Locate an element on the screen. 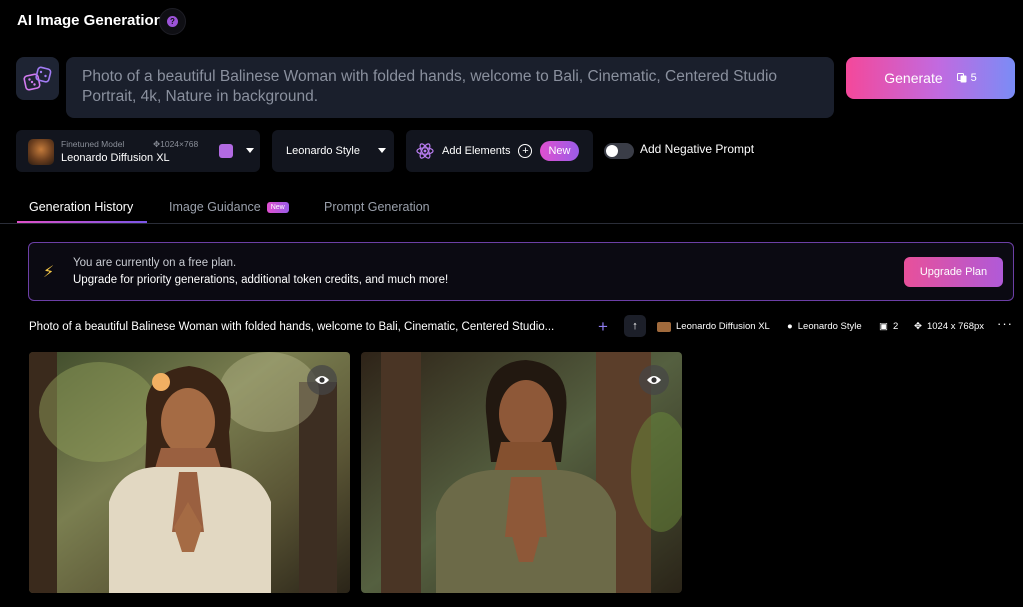 The width and height of the screenshot is (1023, 607). reuse-prompt-plus-icon: + is located at coordinates (603, 327).